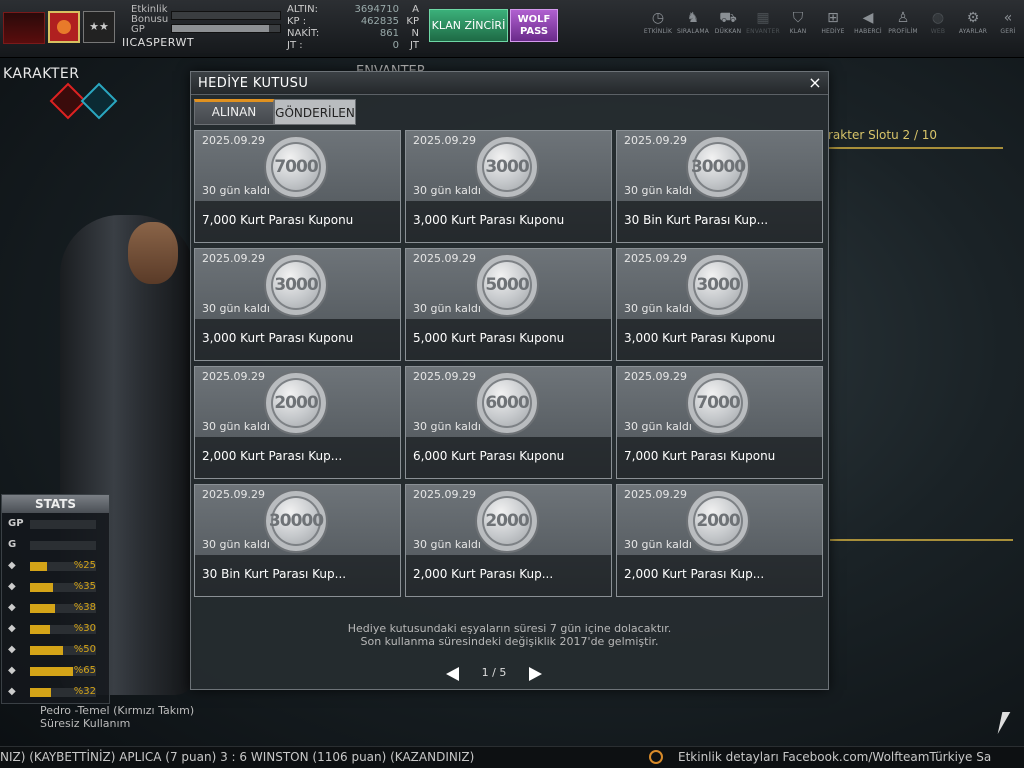 The image size is (1024, 768). What do you see at coordinates (507, 403) in the screenshot?
I see `coin-icon: 6000` at bounding box center [507, 403].